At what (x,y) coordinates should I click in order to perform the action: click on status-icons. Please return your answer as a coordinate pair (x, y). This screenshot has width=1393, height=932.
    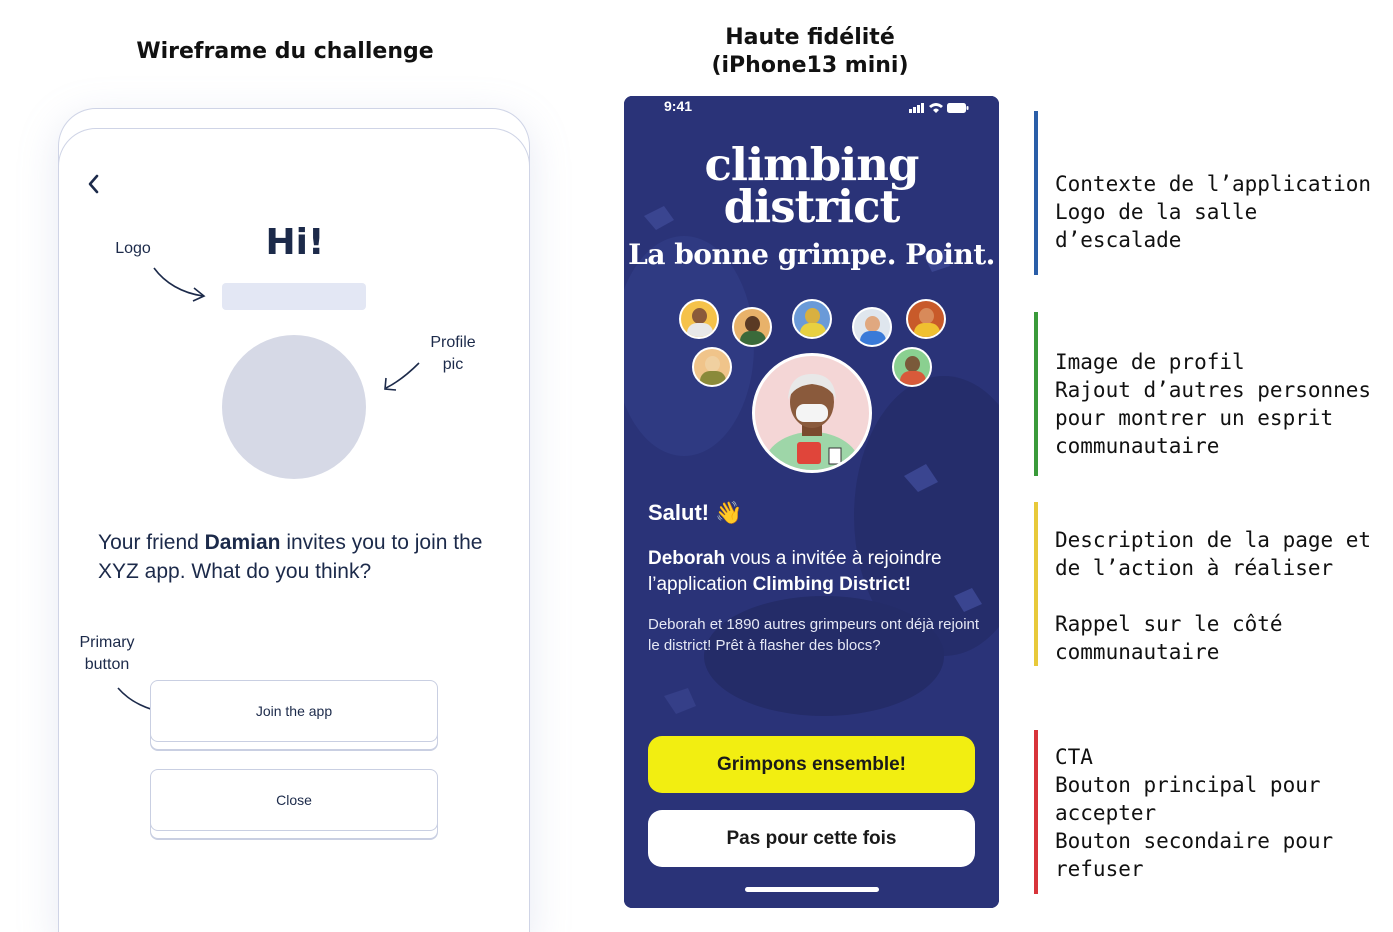
    Looking at the image, I should click on (939, 108).